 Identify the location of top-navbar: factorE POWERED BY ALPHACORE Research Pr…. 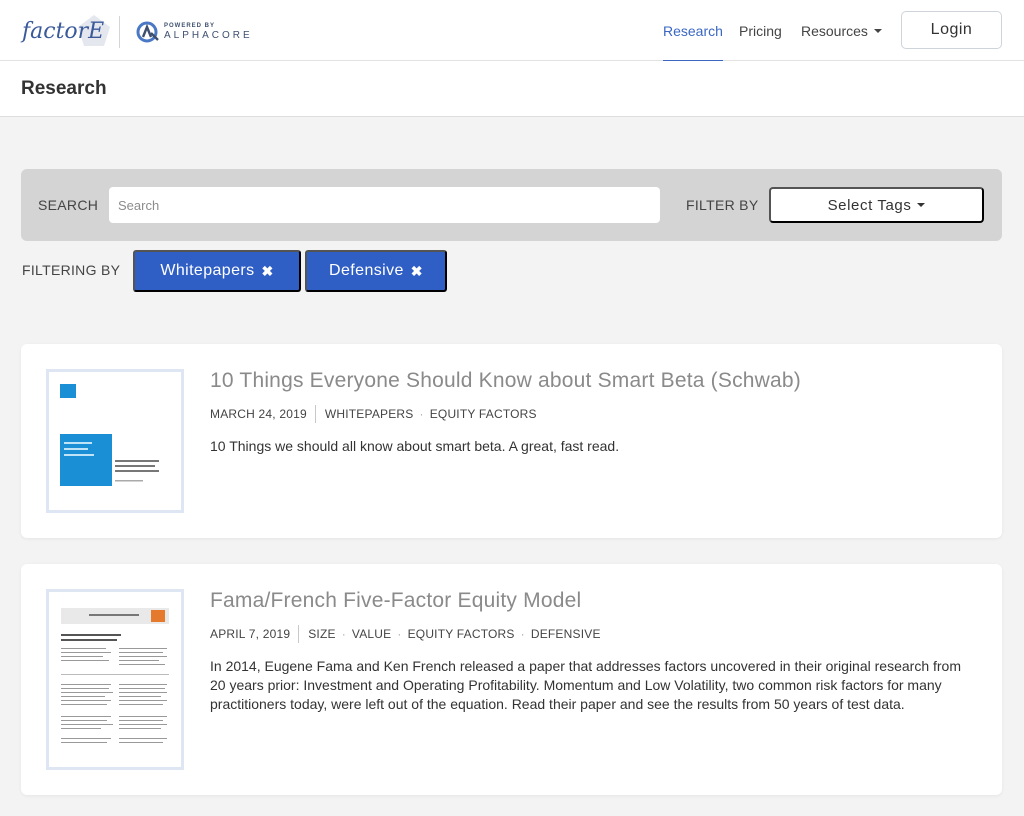
(512, 31).